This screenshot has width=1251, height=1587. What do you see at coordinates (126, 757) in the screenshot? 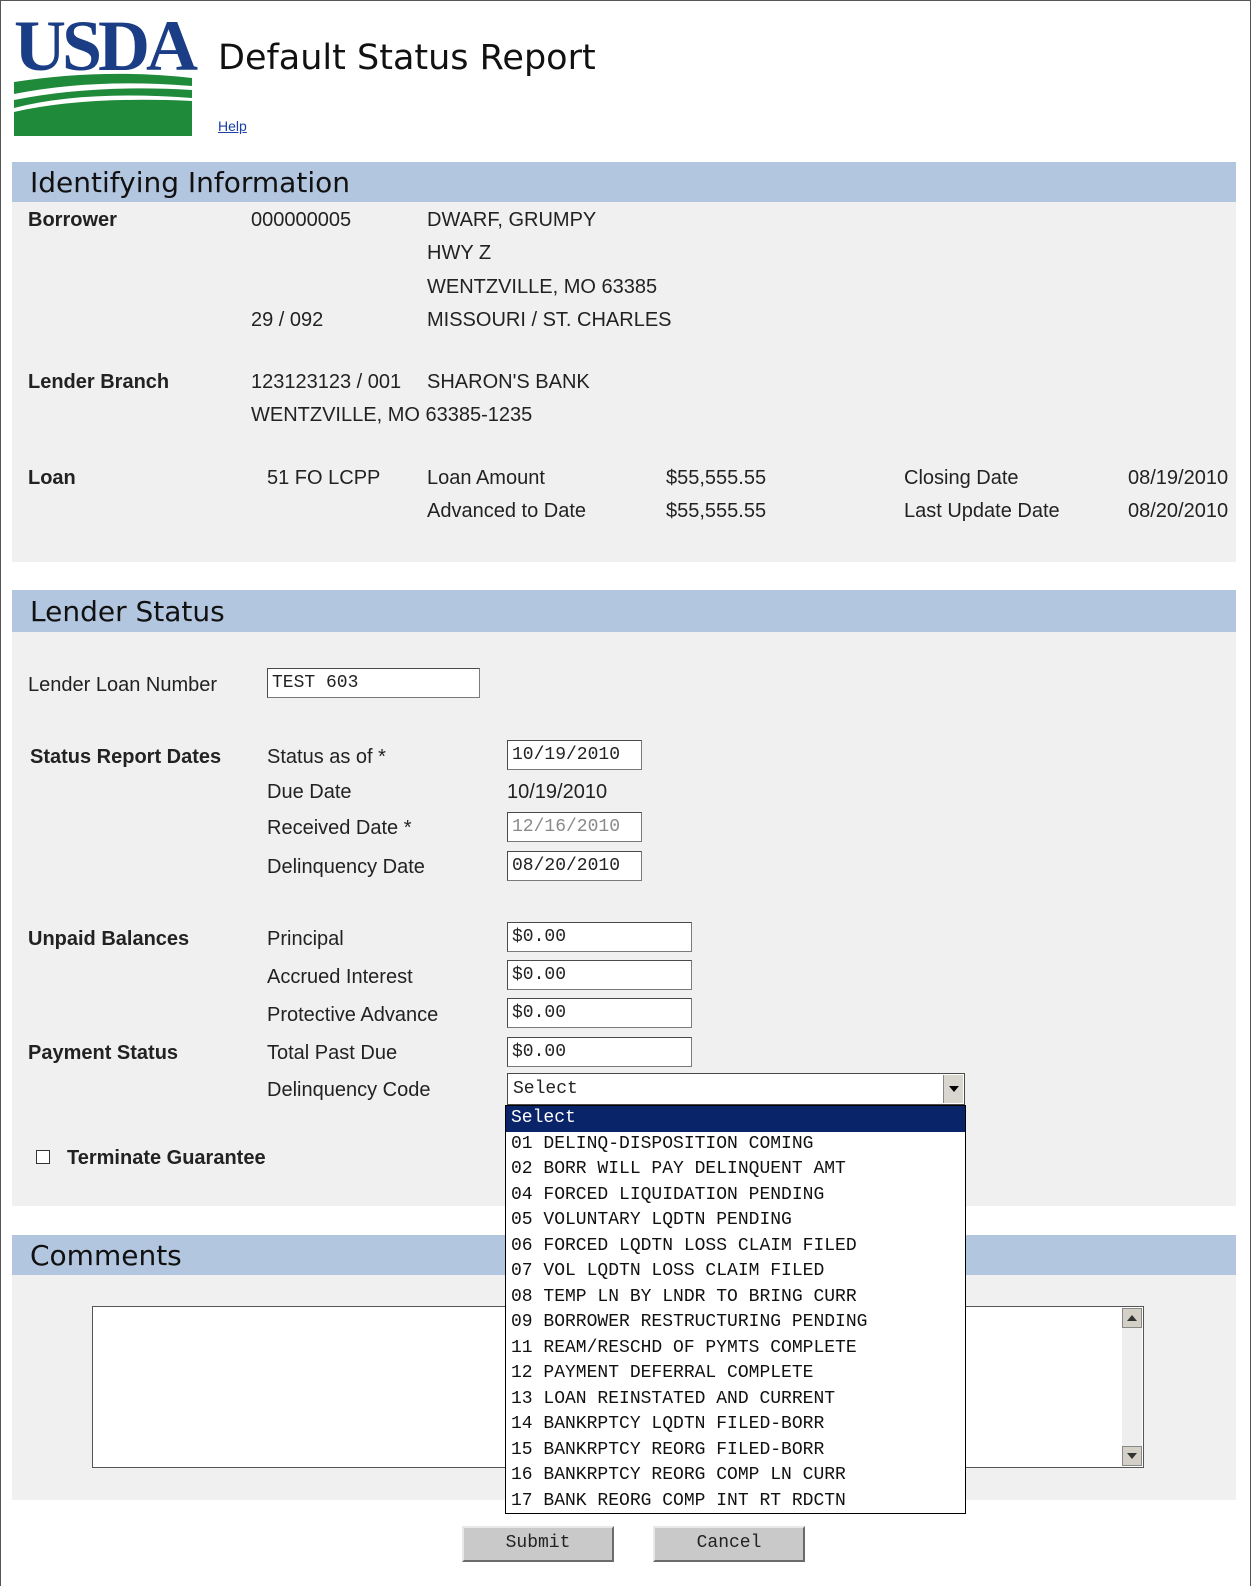
I see `status-report-dates-label: Status Report Dates` at bounding box center [126, 757].